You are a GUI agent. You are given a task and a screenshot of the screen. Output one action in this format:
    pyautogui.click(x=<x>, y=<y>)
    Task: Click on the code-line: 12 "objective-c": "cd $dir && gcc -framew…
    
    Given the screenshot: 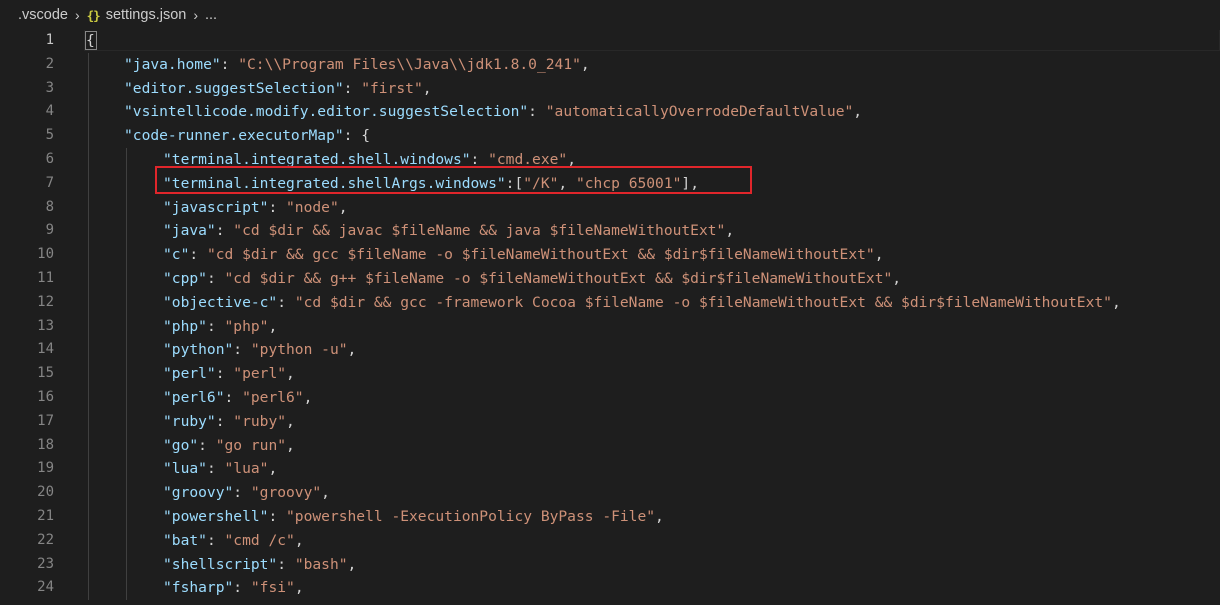 What is the action you would take?
    pyautogui.click(x=610, y=302)
    